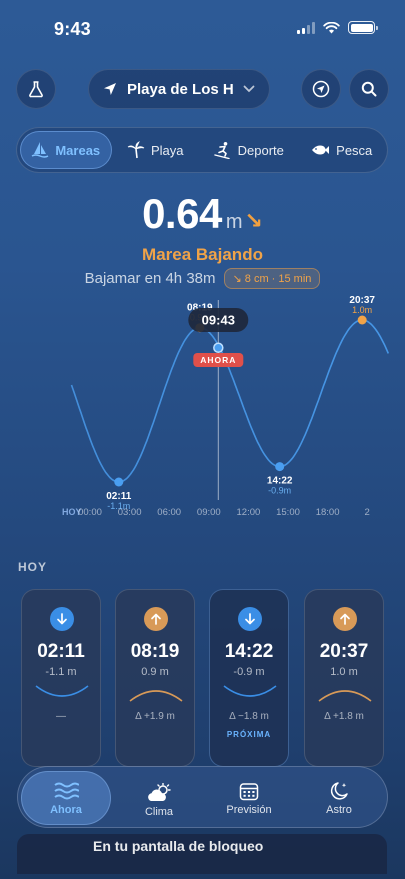  What do you see at coordinates (159, 811) in the screenshot?
I see `nav-label: Clima` at bounding box center [159, 811].